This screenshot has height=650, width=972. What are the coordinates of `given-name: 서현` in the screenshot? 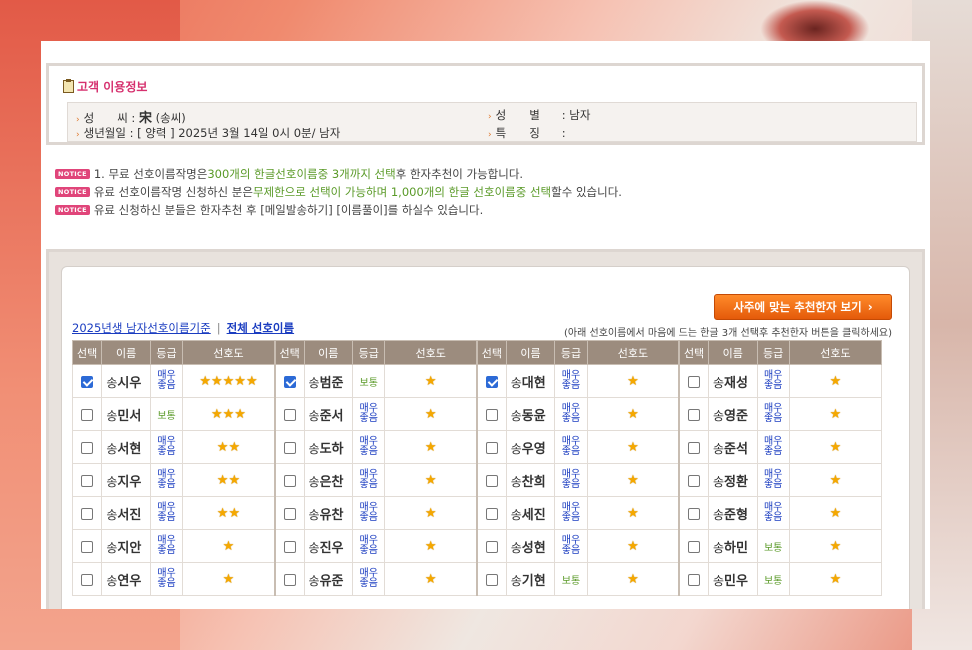 It's located at (129, 449).